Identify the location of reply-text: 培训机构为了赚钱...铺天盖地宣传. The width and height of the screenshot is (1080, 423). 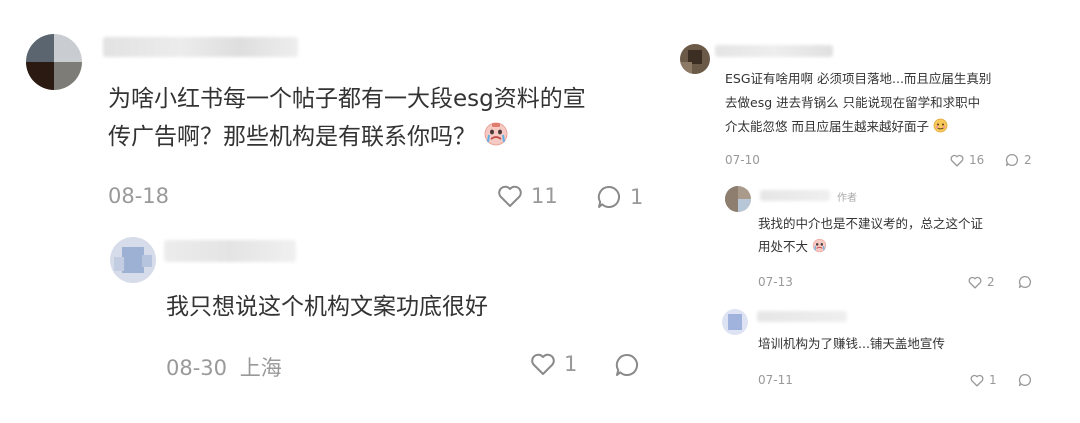
(851, 343).